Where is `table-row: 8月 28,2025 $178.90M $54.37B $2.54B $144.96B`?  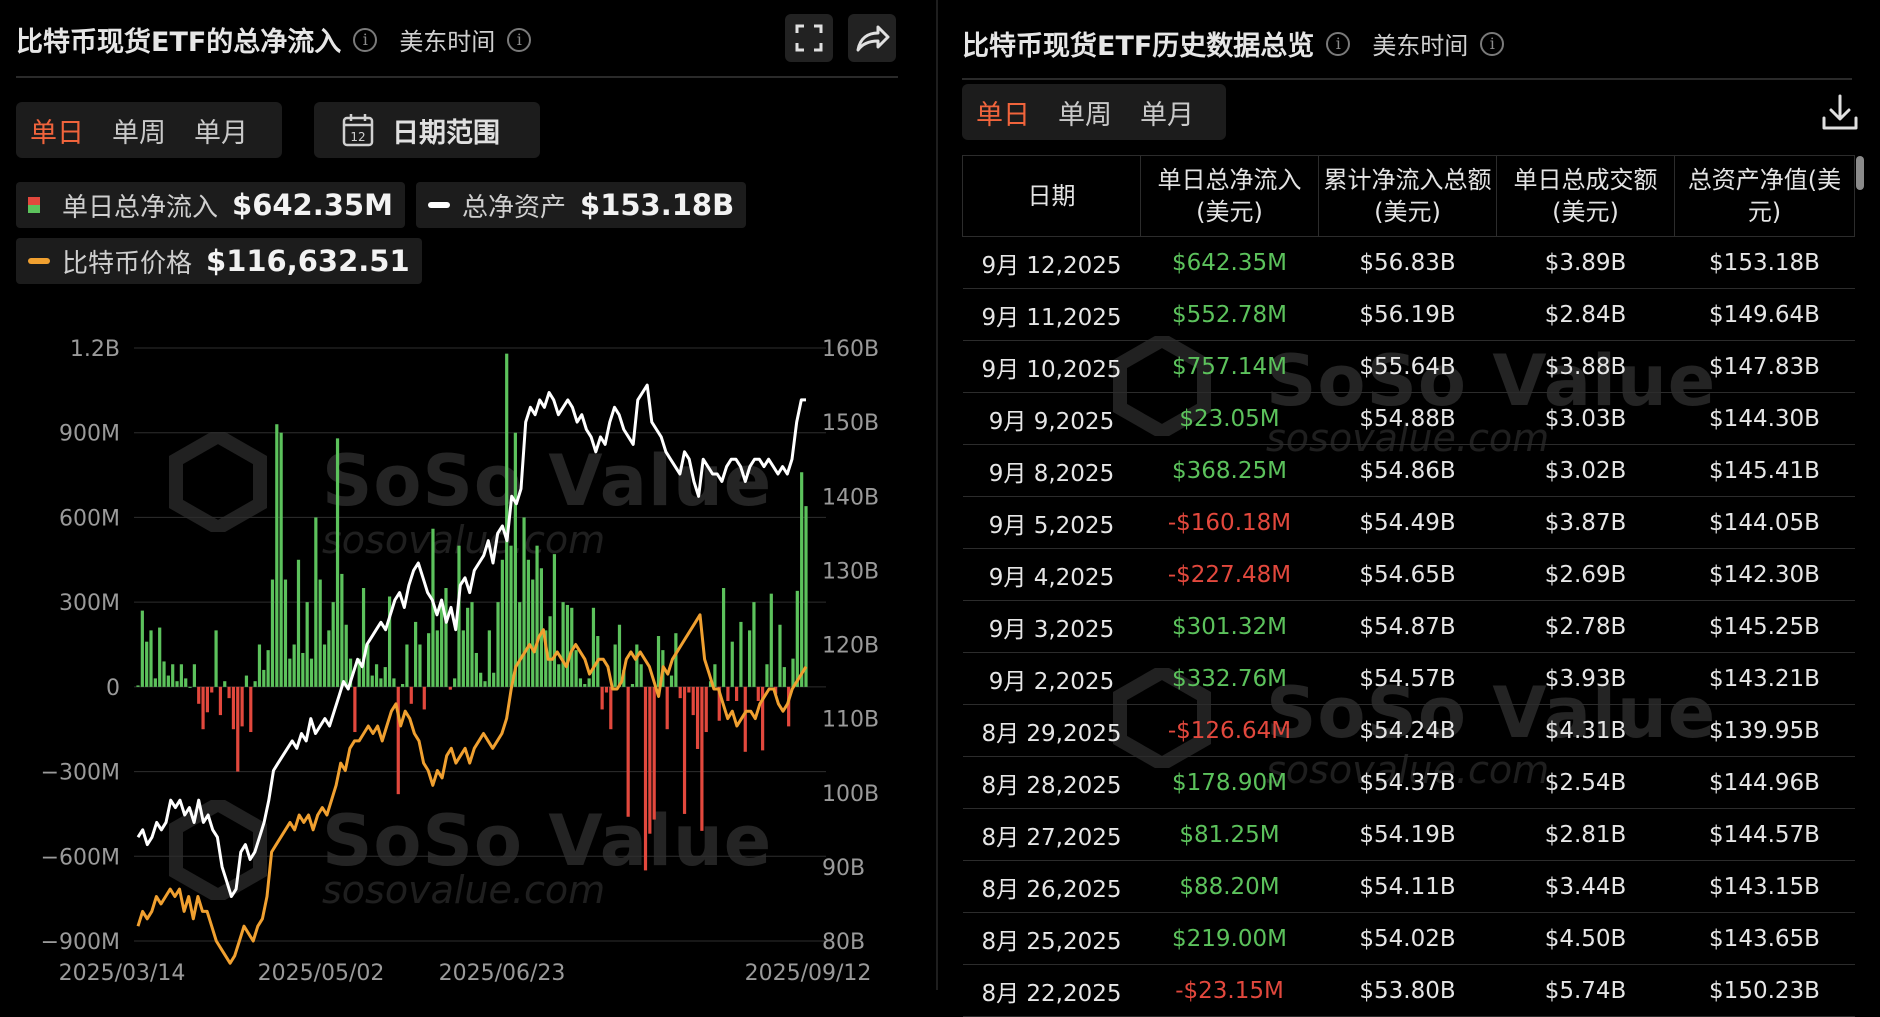
table-row: 8月 28,2025 $178.90M $54.37B $2.54B $144.96B is located at coordinates (1408, 782).